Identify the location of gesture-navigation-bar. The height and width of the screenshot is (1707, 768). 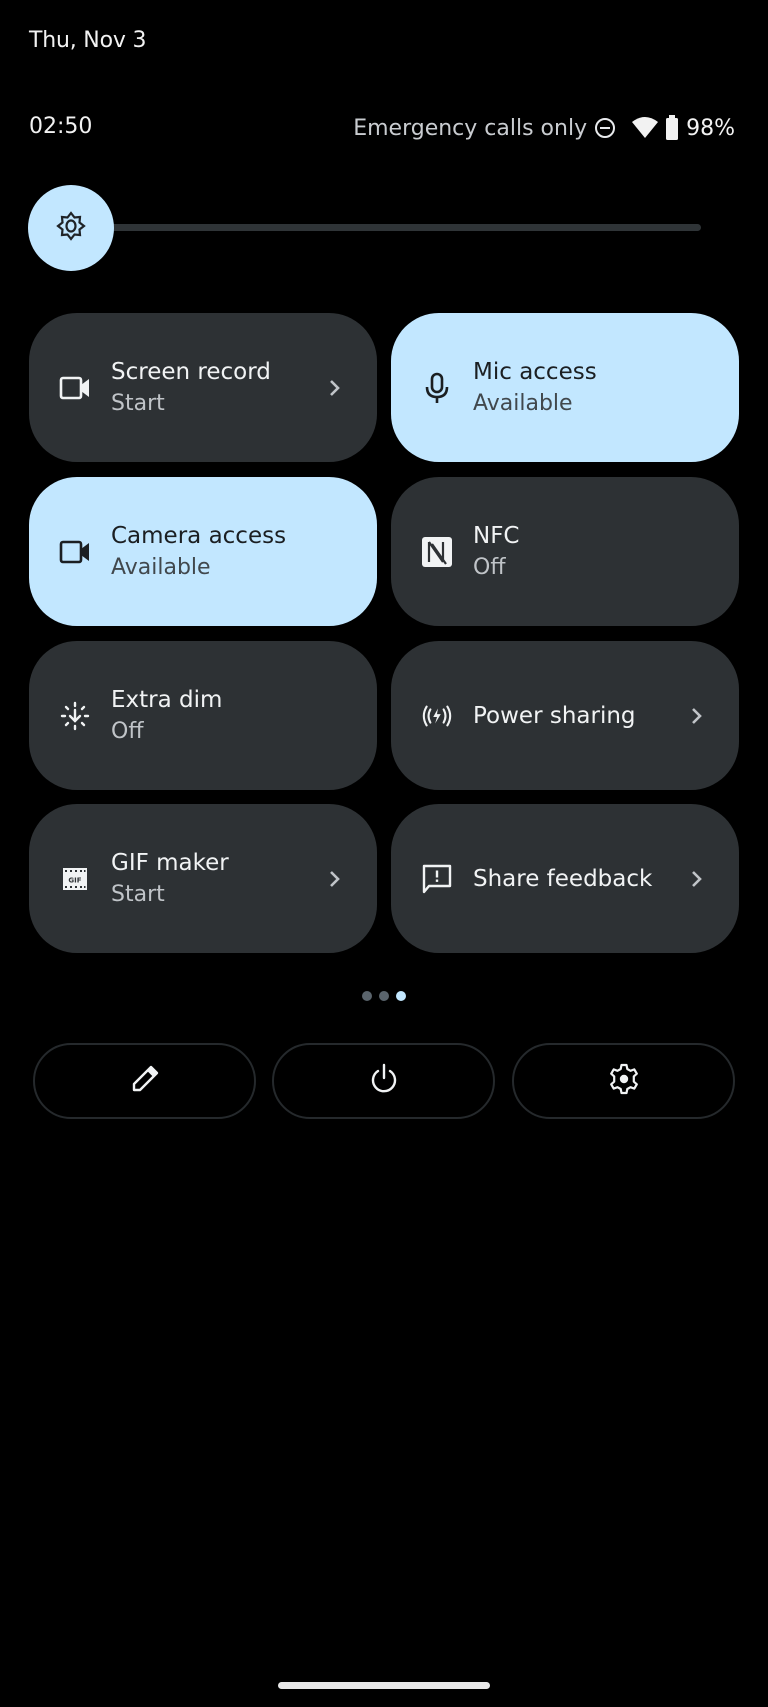
(384, 1685).